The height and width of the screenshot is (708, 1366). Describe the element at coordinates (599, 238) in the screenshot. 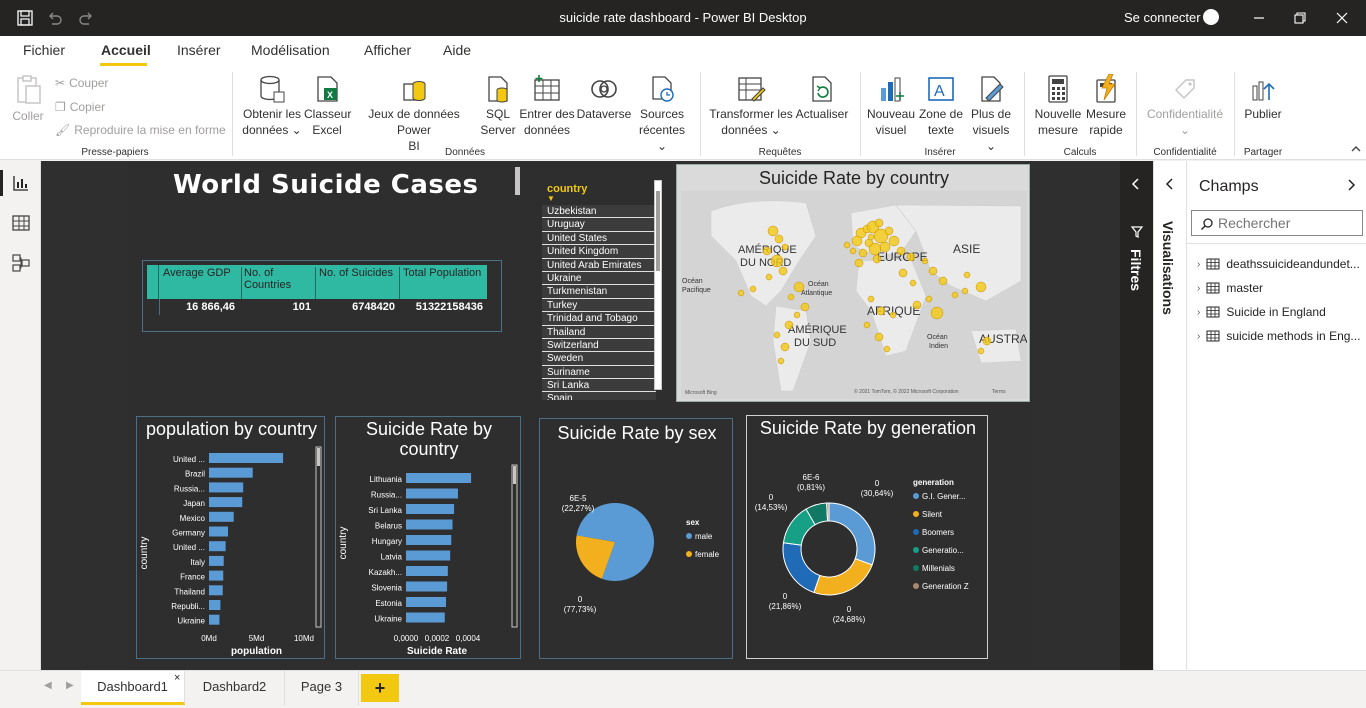

I see `slicer-item: United States` at that location.